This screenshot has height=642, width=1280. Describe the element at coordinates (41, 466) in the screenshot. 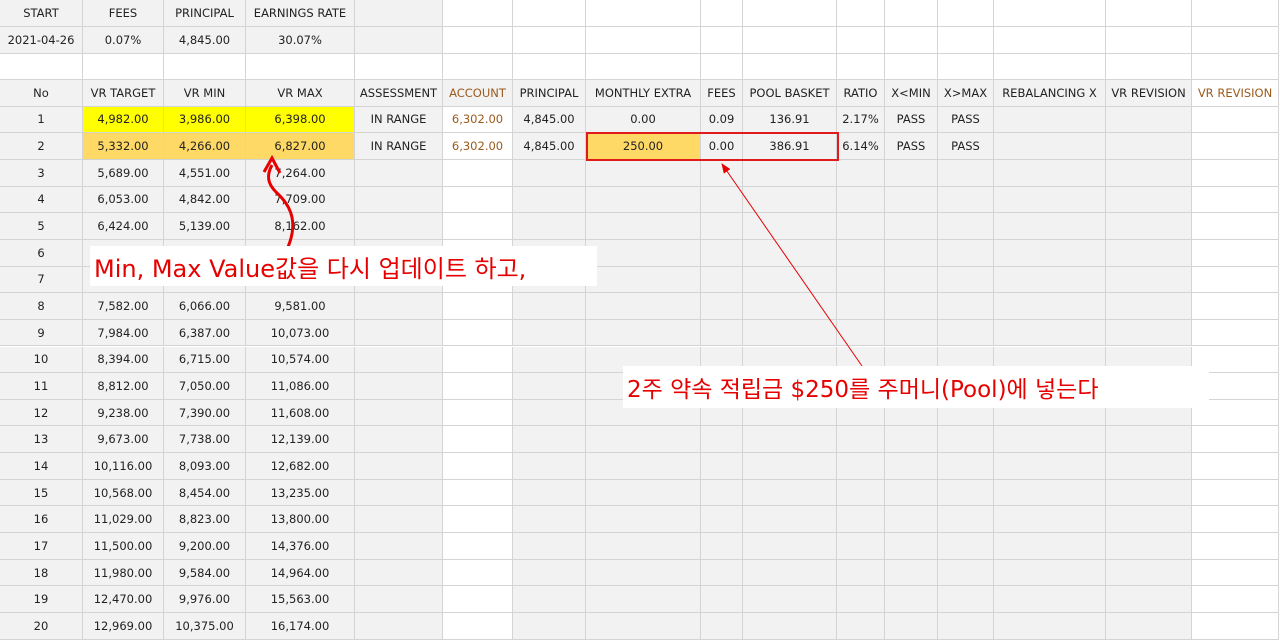

I see `row-number-cell: 14` at that location.